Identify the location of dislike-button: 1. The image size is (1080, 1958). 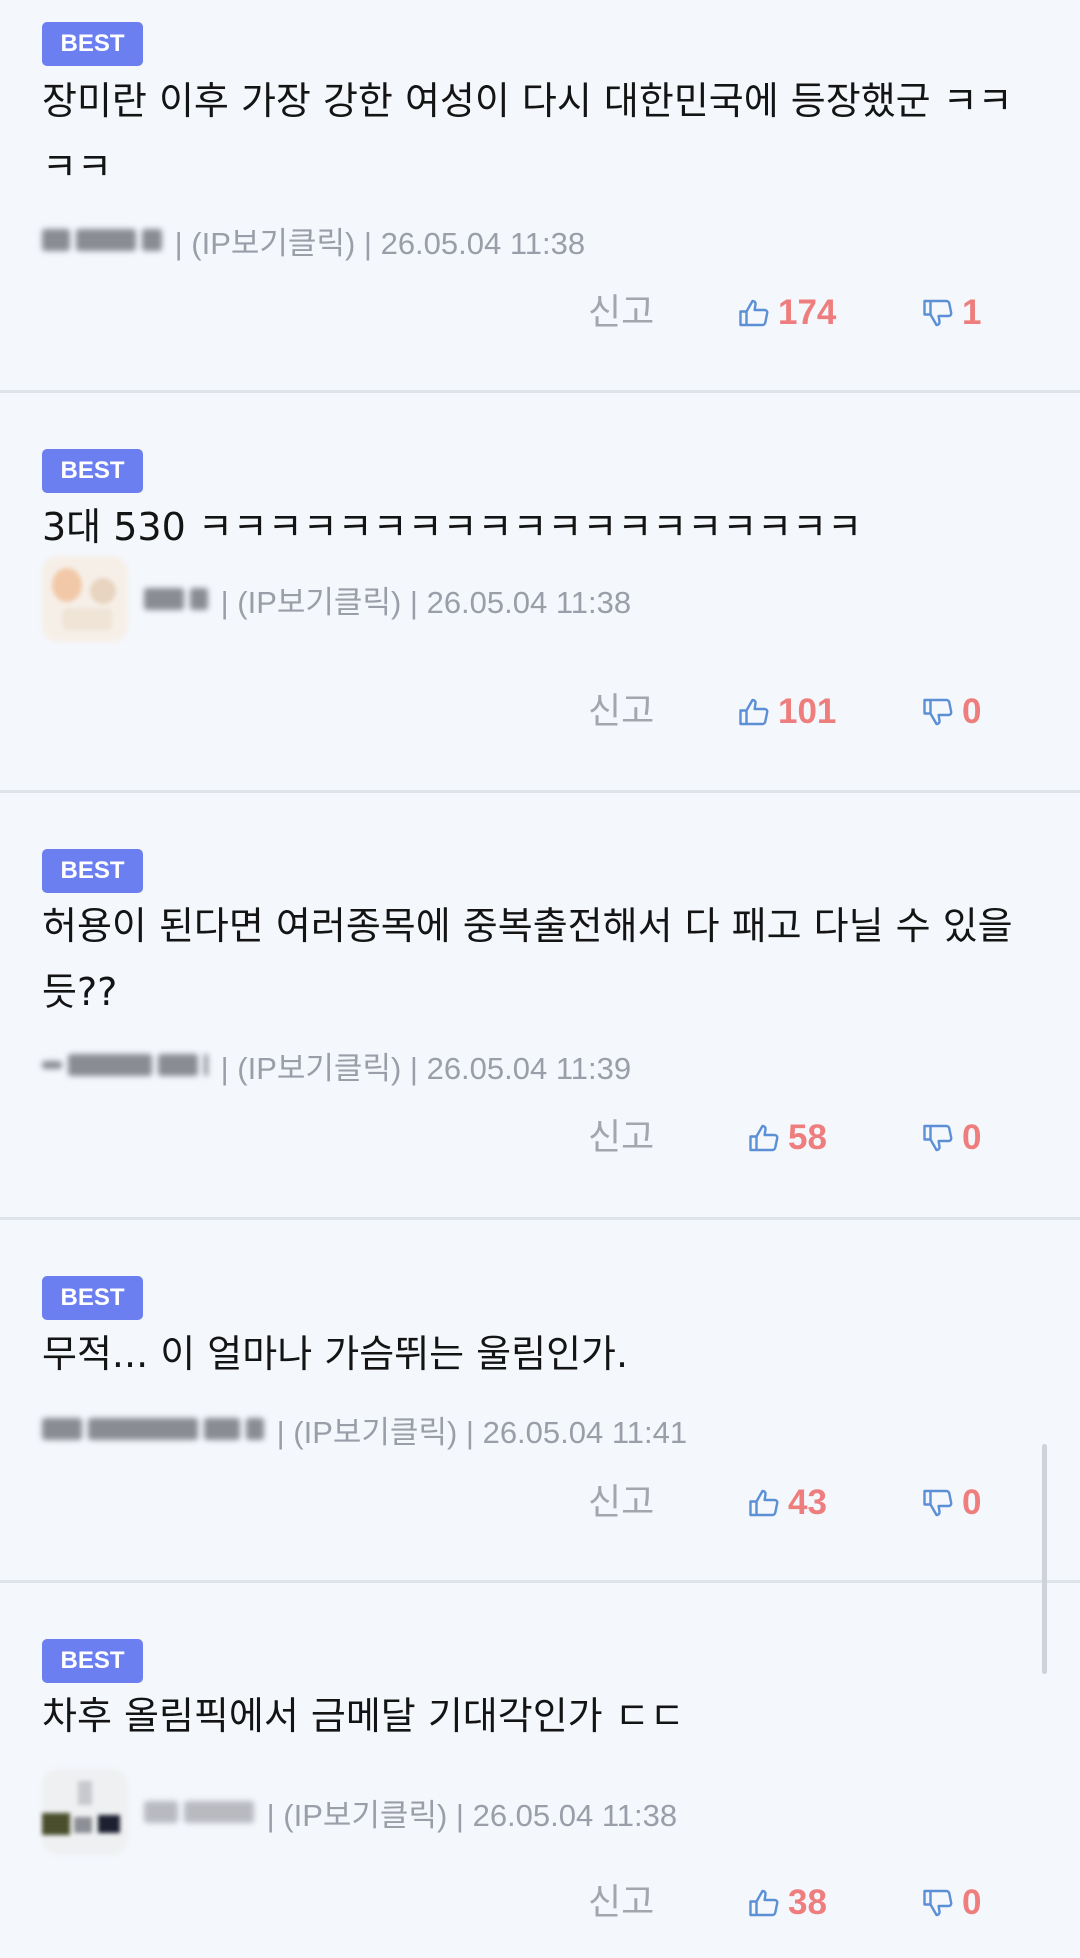
(950, 313).